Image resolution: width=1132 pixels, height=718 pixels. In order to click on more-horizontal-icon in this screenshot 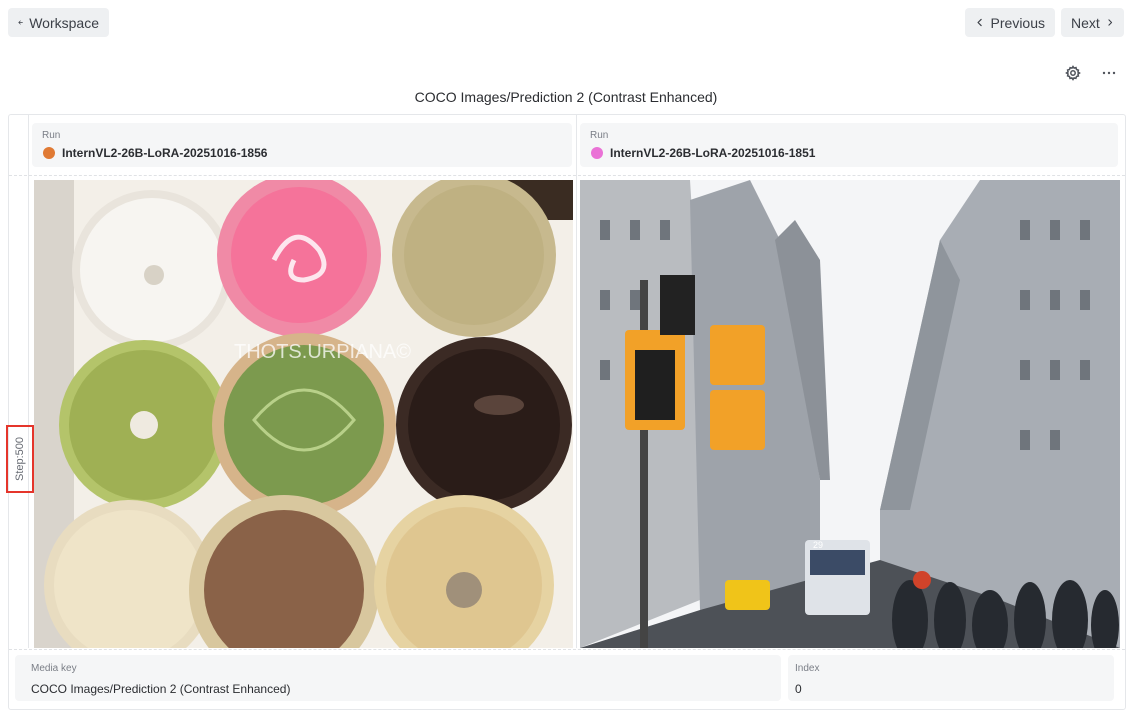, I will do `click(1109, 73)`.